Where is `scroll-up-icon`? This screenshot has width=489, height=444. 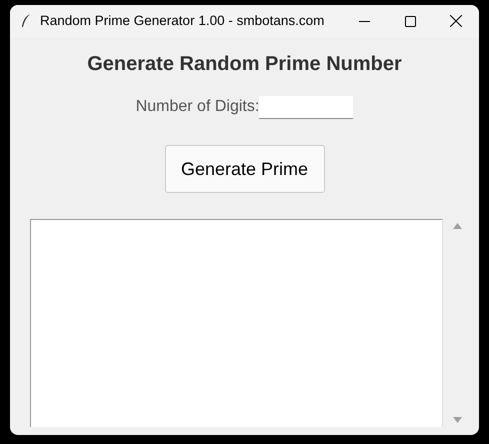 scroll-up-icon is located at coordinates (457, 226).